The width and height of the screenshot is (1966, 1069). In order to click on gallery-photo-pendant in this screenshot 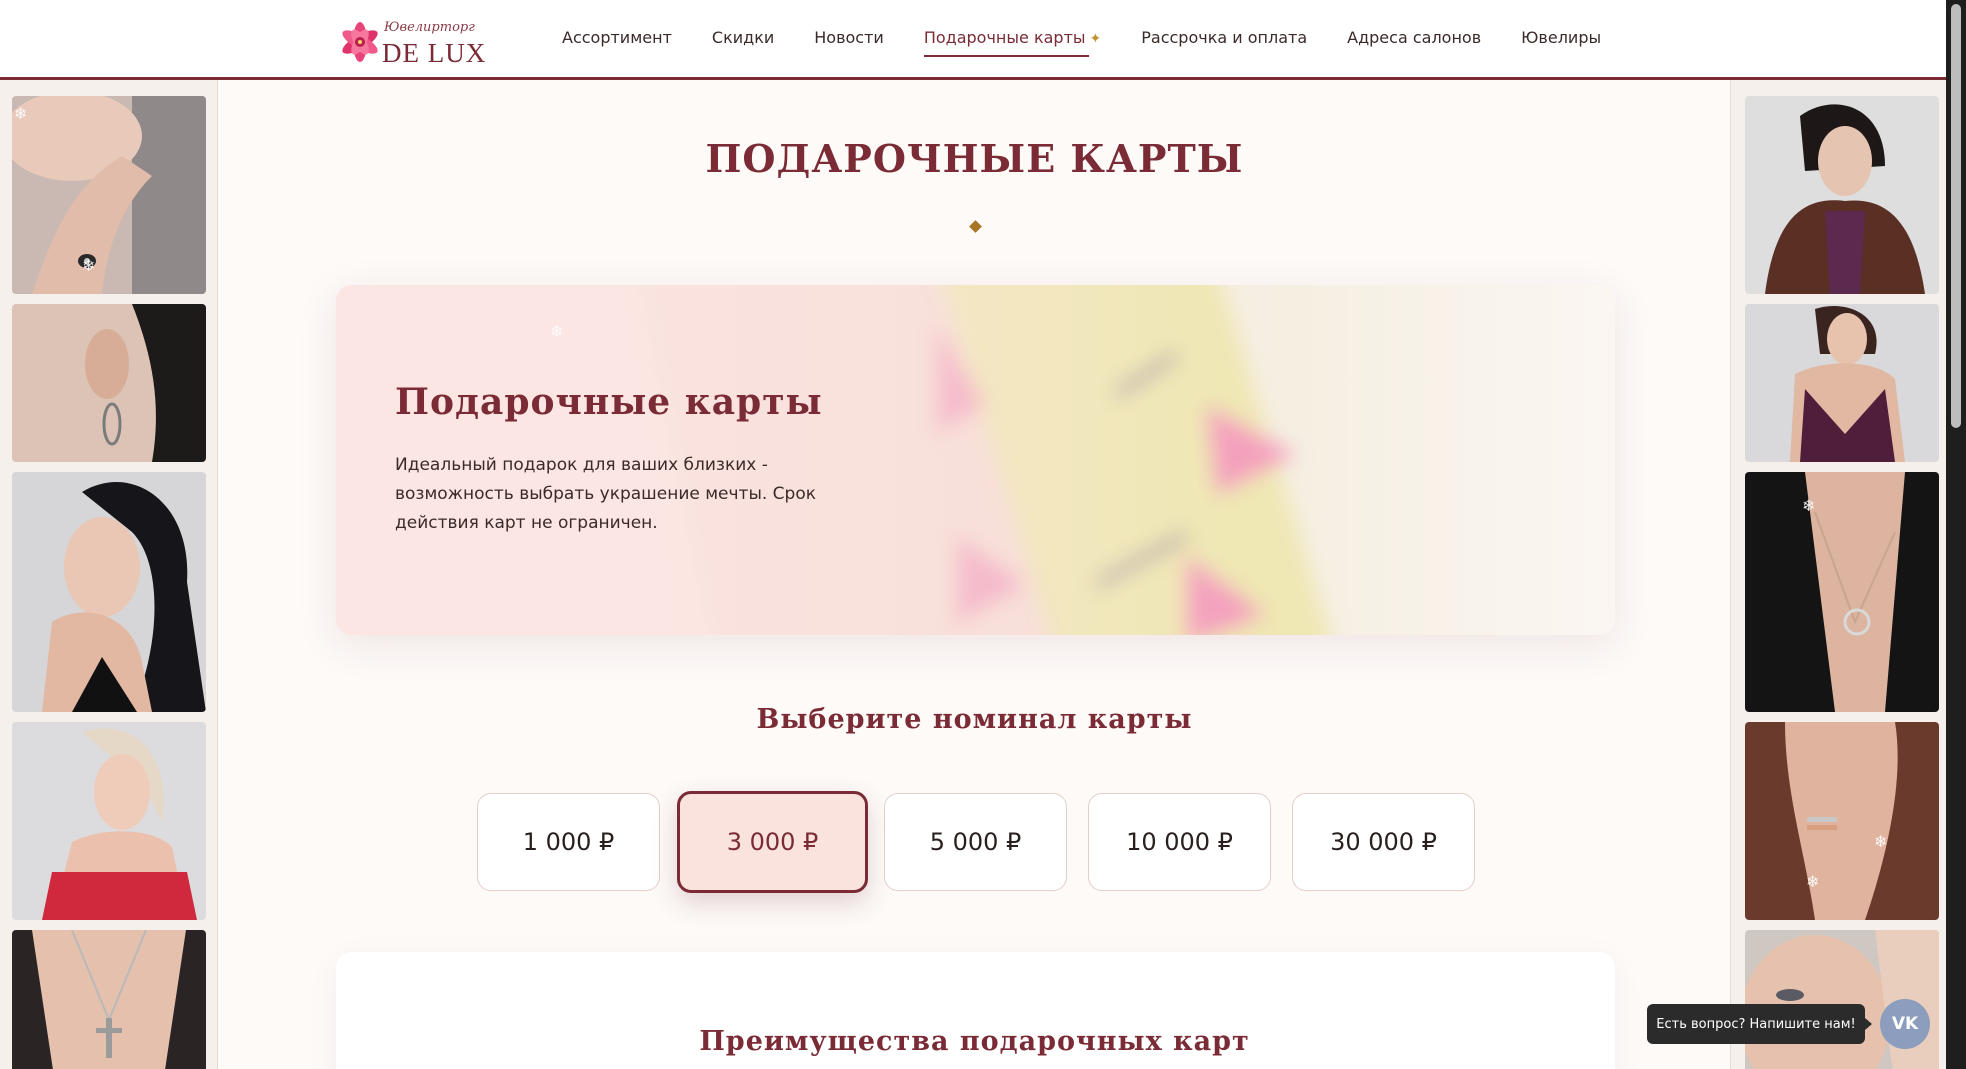, I will do `click(1842, 592)`.